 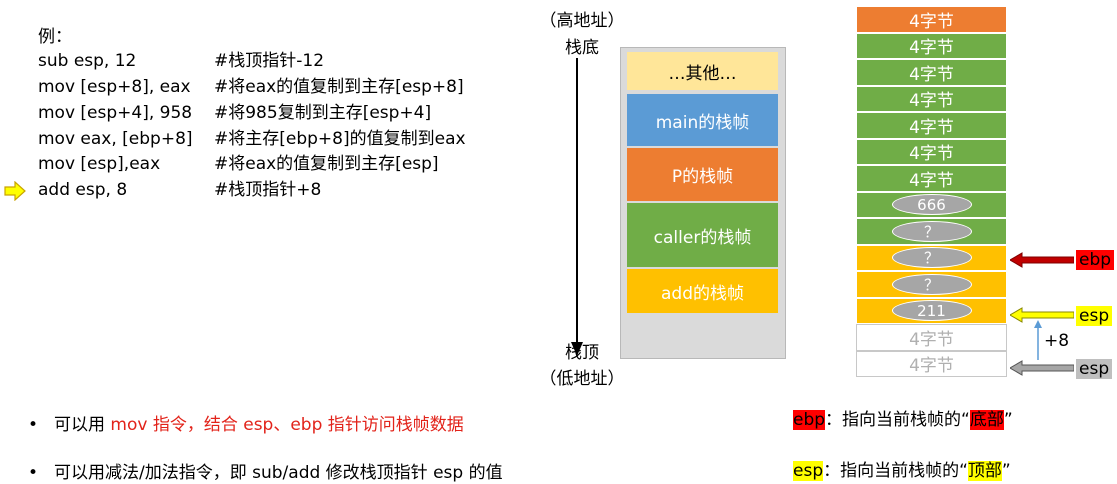 What do you see at coordinates (82, 425) in the screenshot?
I see `bullet-text: 可以用` at bounding box center [82, 425].